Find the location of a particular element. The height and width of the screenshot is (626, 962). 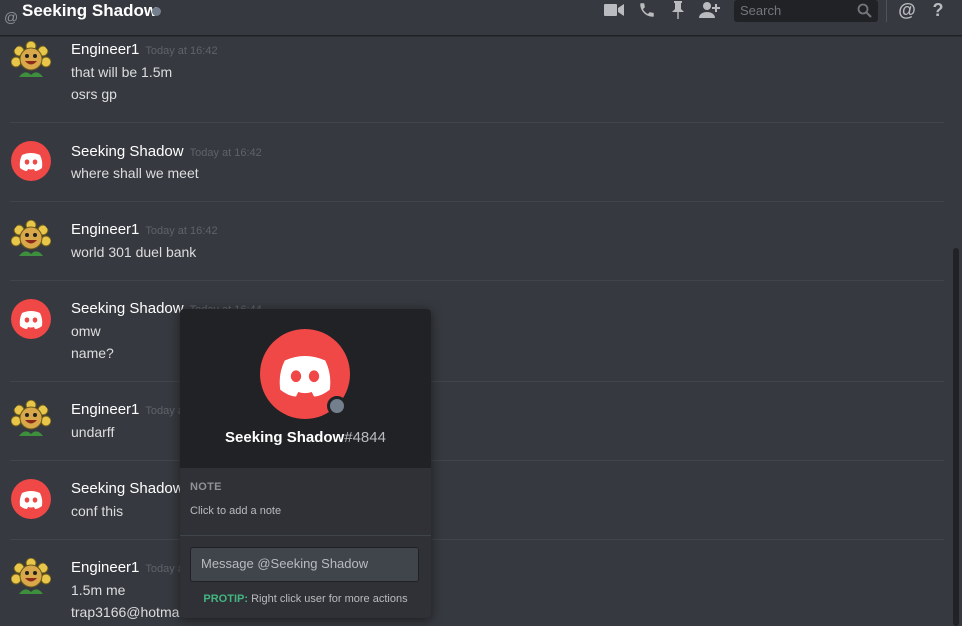

message-text: where shall we meet is located at coordinates (135, 173).